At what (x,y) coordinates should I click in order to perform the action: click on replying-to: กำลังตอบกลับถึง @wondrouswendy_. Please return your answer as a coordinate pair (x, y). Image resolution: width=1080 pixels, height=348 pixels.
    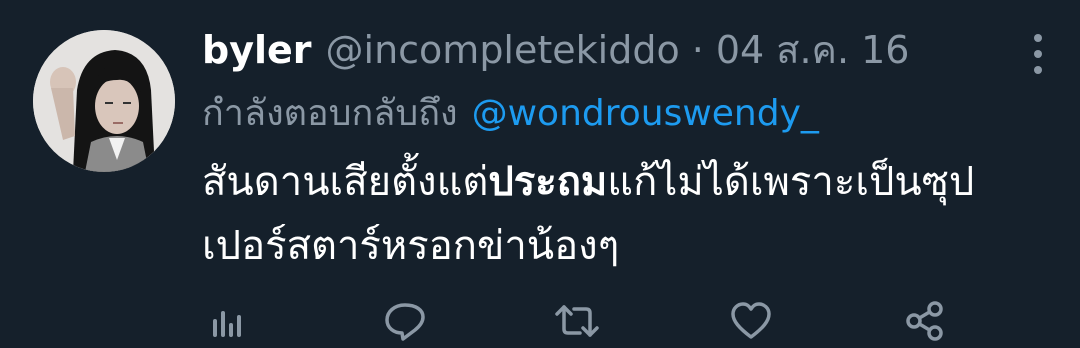
    Looking at the image, I should click on (510, 114).